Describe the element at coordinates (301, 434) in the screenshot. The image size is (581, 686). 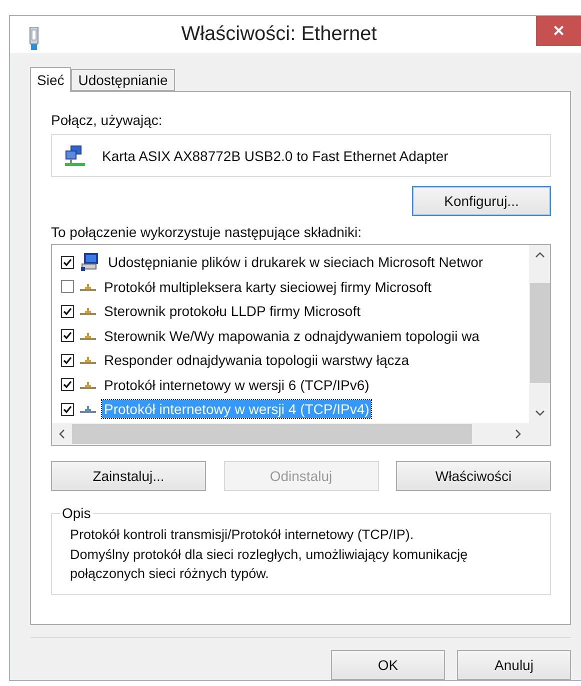
I see `horizontal-scrollbar` at that location.